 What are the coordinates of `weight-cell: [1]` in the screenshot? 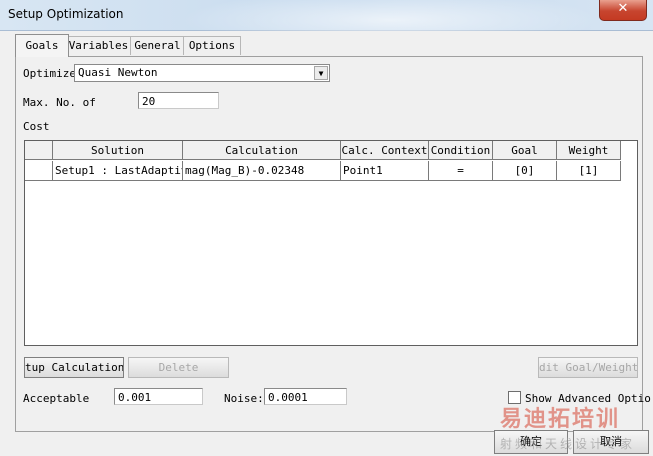 It's located at (589, 171).